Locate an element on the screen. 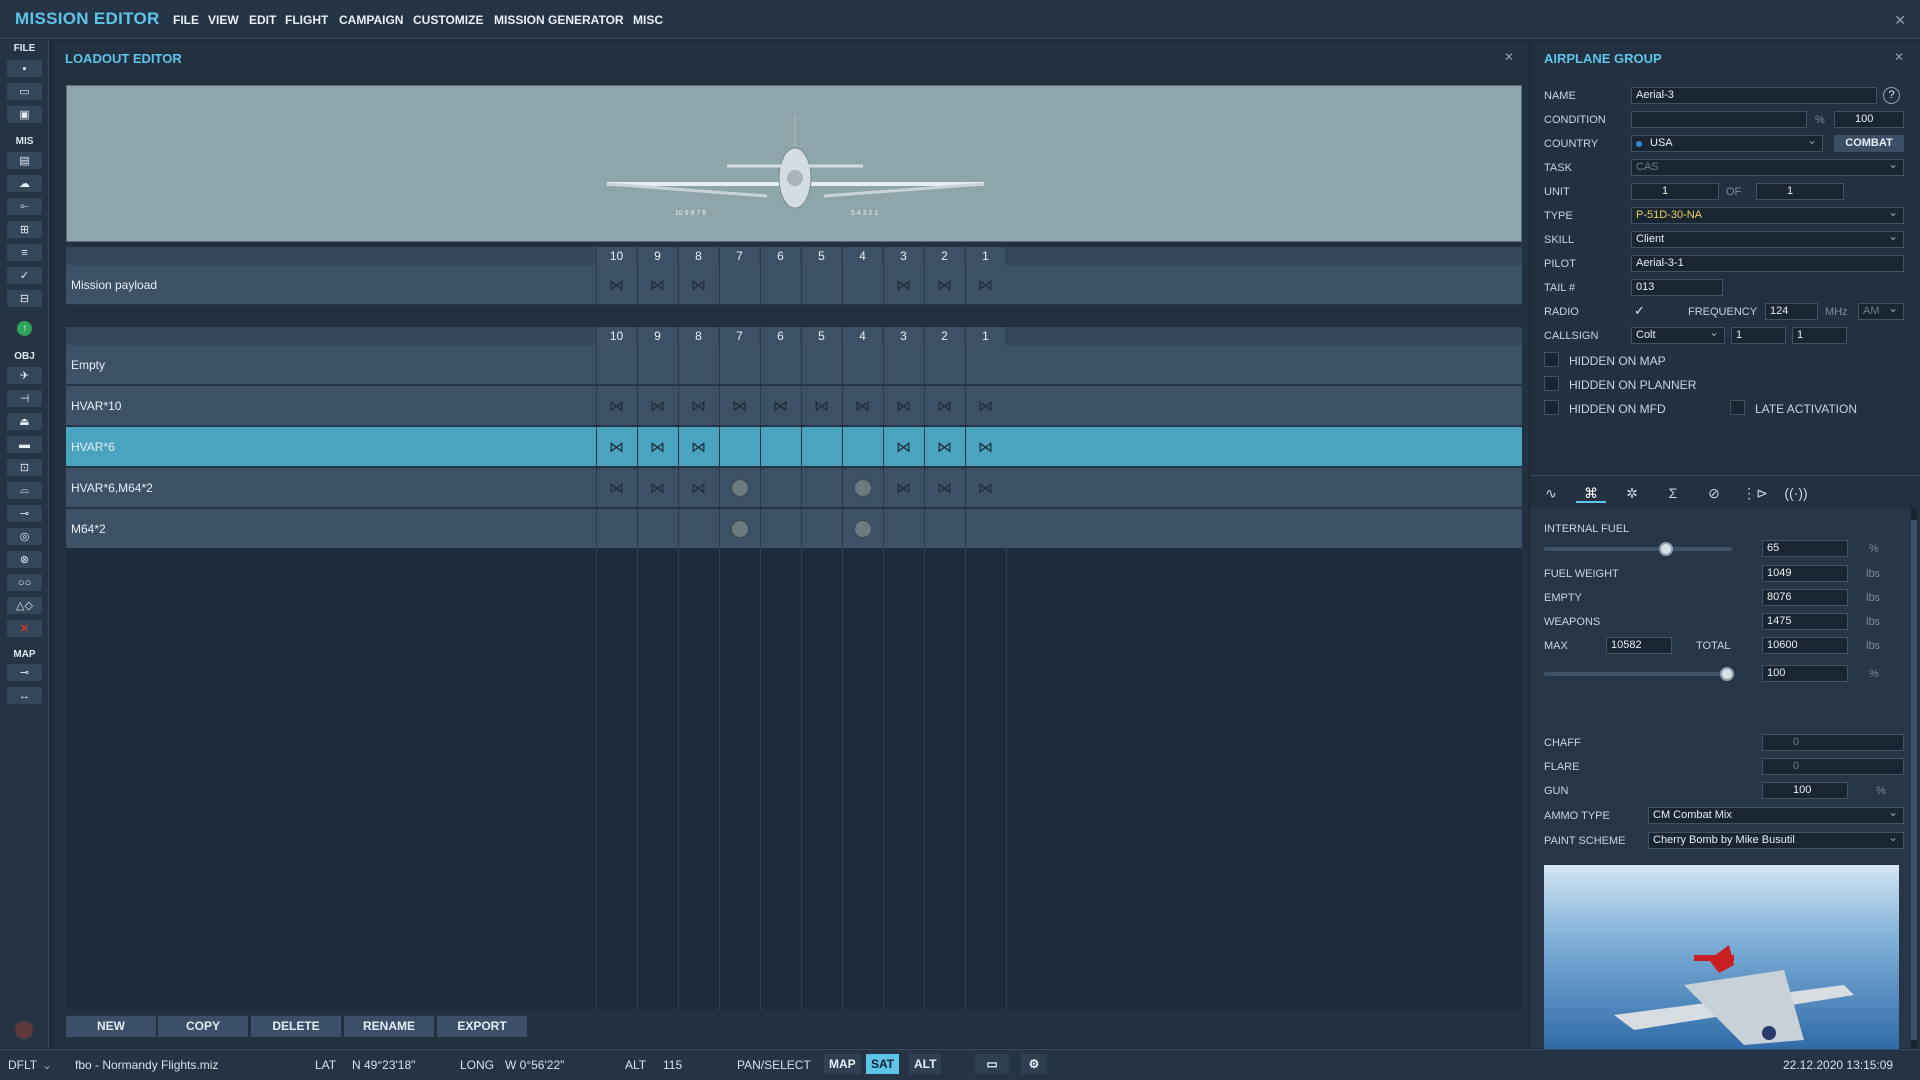 The height and width of the screenshot is (1080, 1920). group-icon: ○○ is located at coordinates (24, 582).